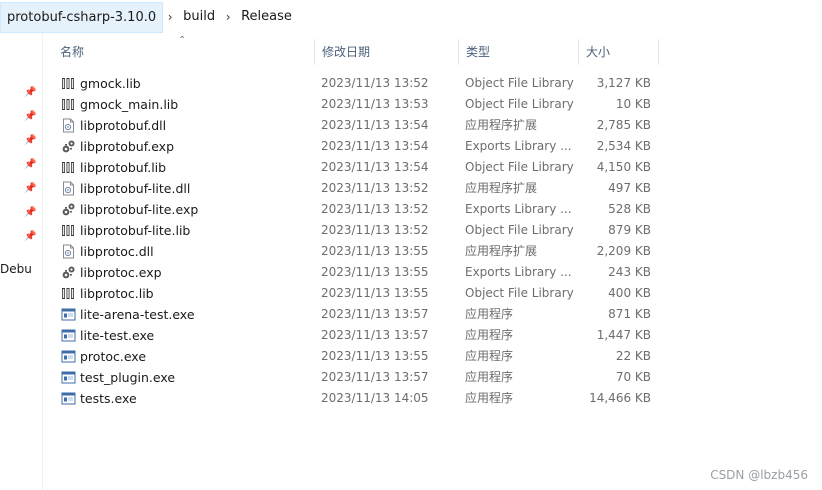  I want to click on file-name: test_plugin.exe, so click(128, 377).